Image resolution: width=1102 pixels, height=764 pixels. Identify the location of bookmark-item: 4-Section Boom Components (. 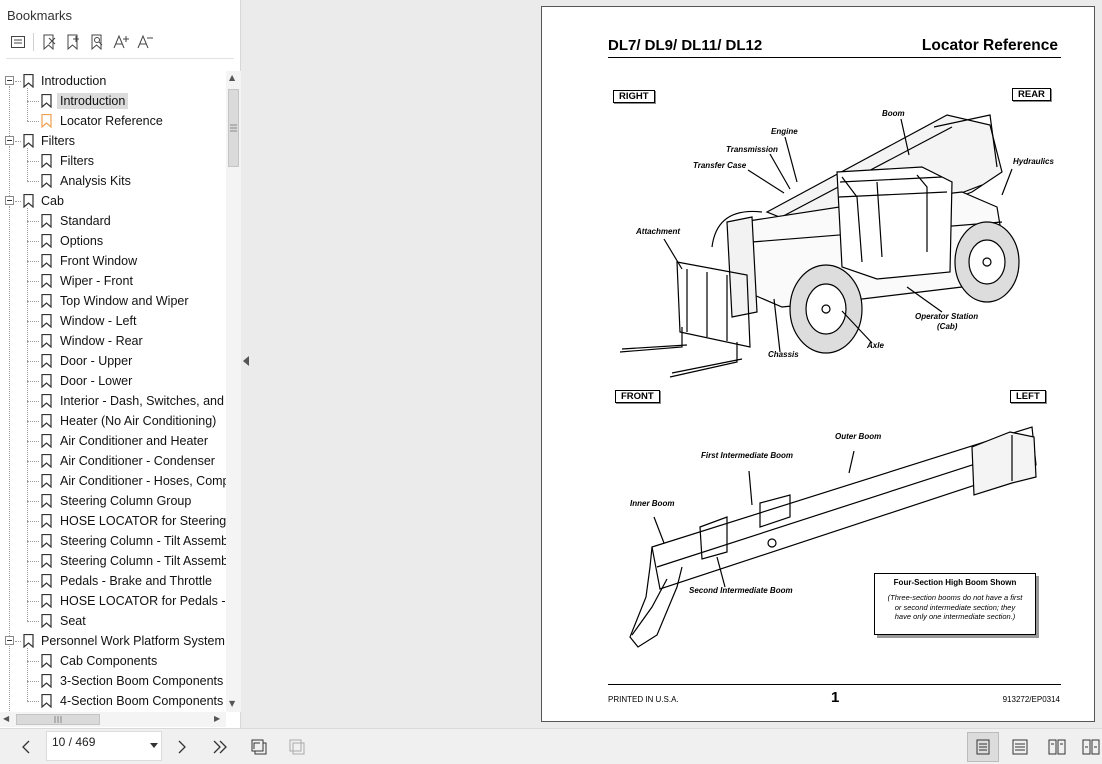
(113, 701).